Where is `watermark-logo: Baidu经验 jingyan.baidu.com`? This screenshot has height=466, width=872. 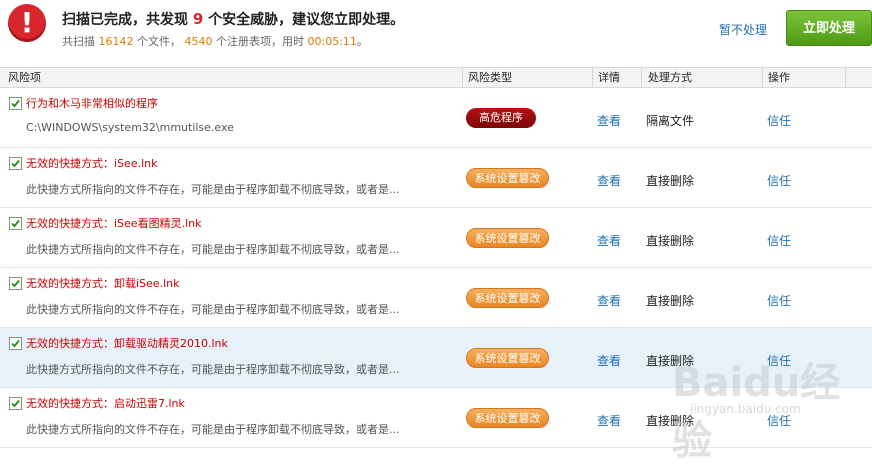 watermark-logo: Baidu经验 jingyan.baidu.com is located at coordinates (772, 408).